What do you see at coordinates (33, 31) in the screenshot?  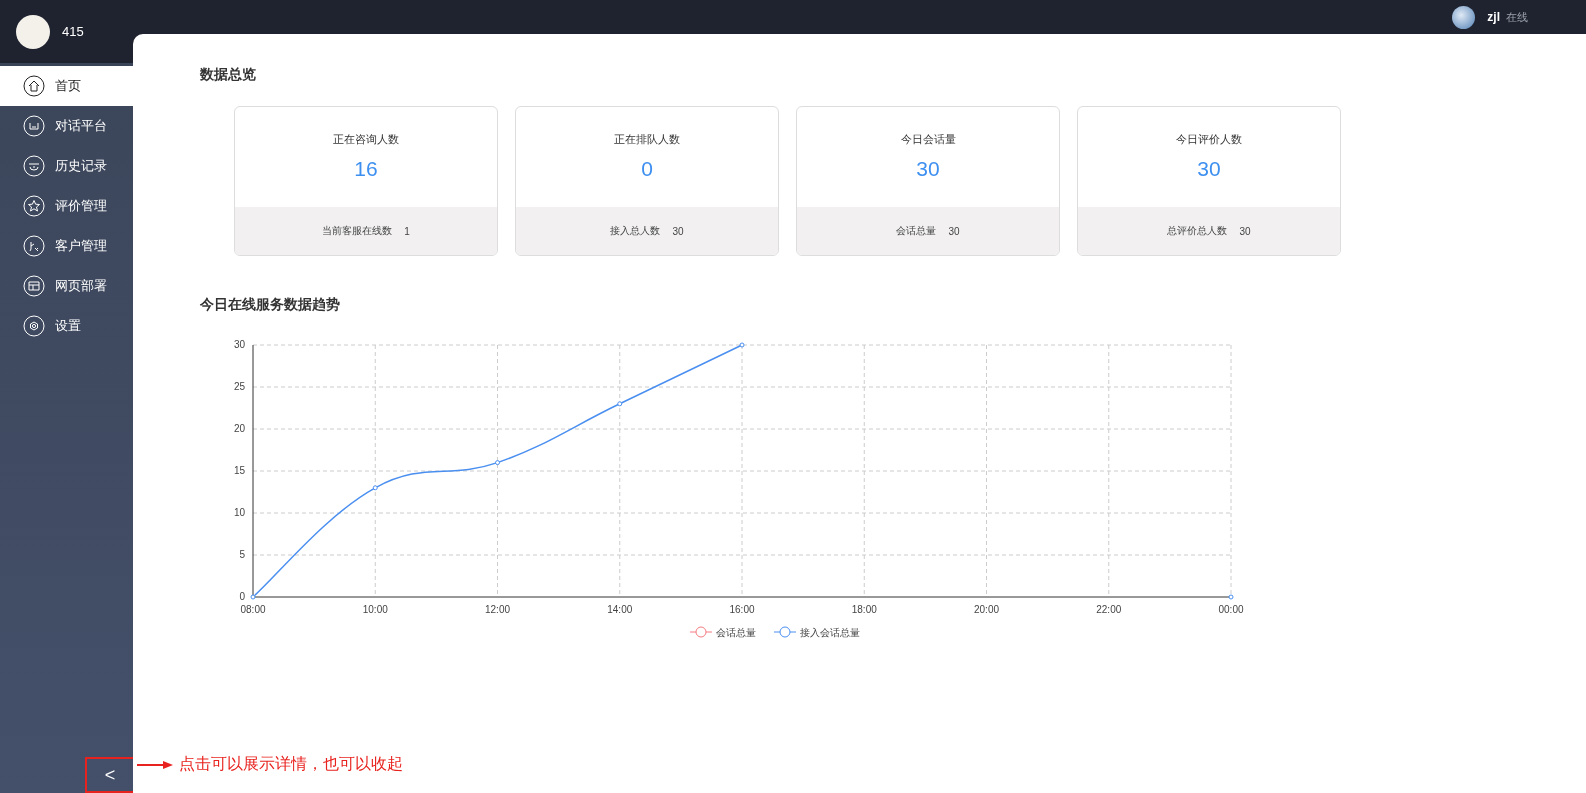 I see `logo-avatar` at bounding box center [33, 31].